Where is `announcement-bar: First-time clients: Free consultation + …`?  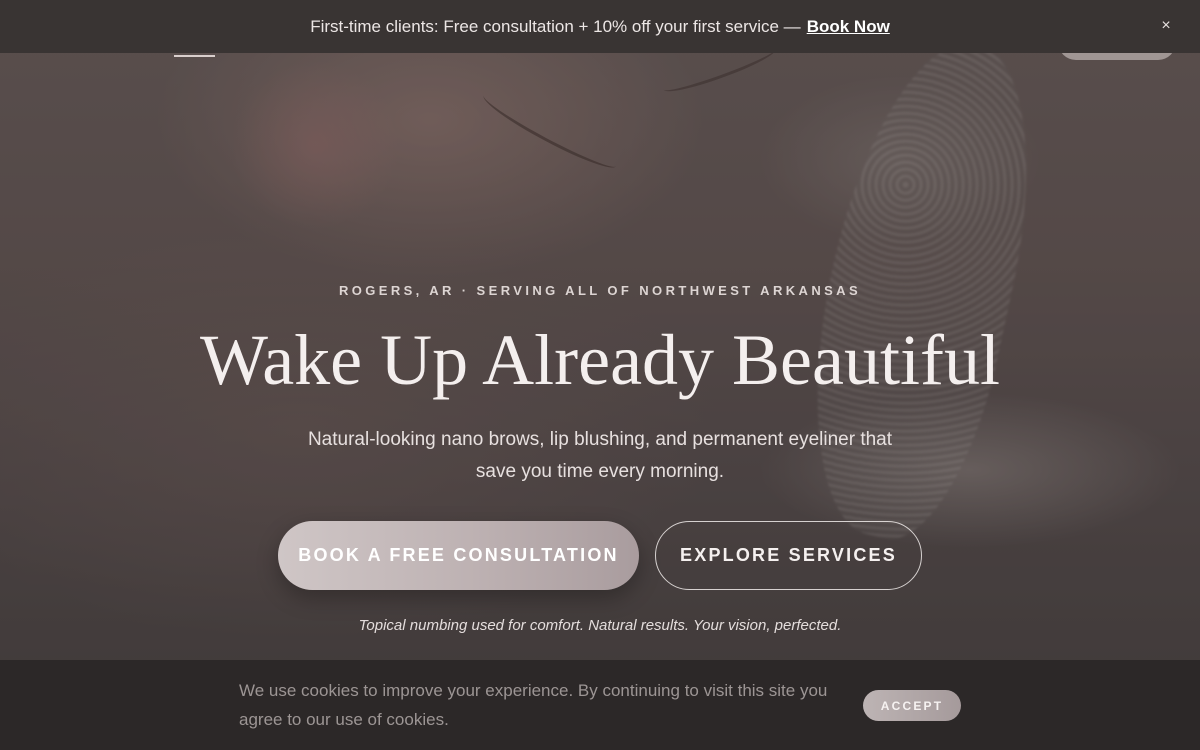
announcement-bar: First-time clients: Free consultation + … is located at coordinates (600, 26).